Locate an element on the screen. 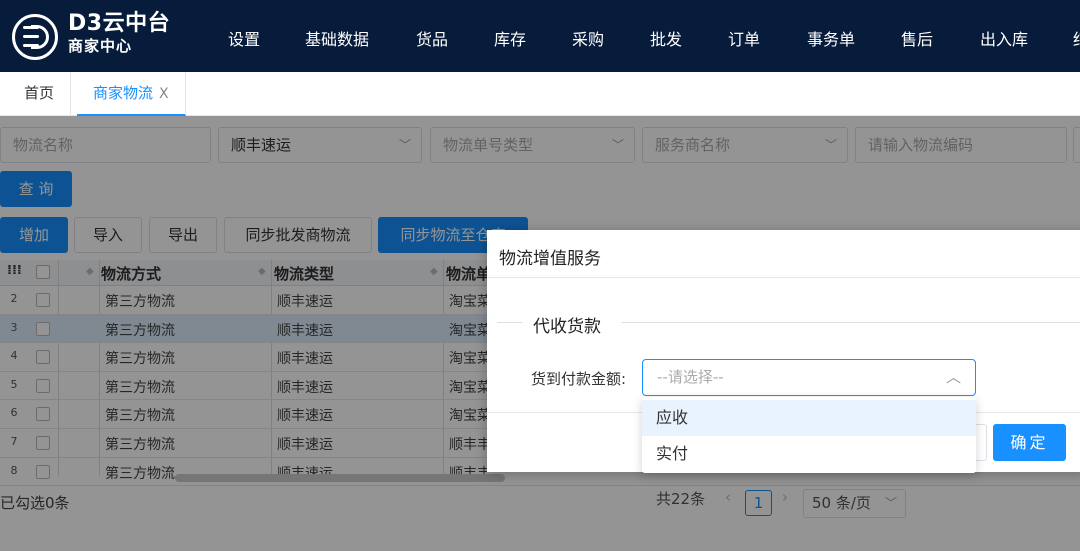 This screenshot has width=1080, height=551. confirm-button: 确定 is located at coordinates (1029, 442).